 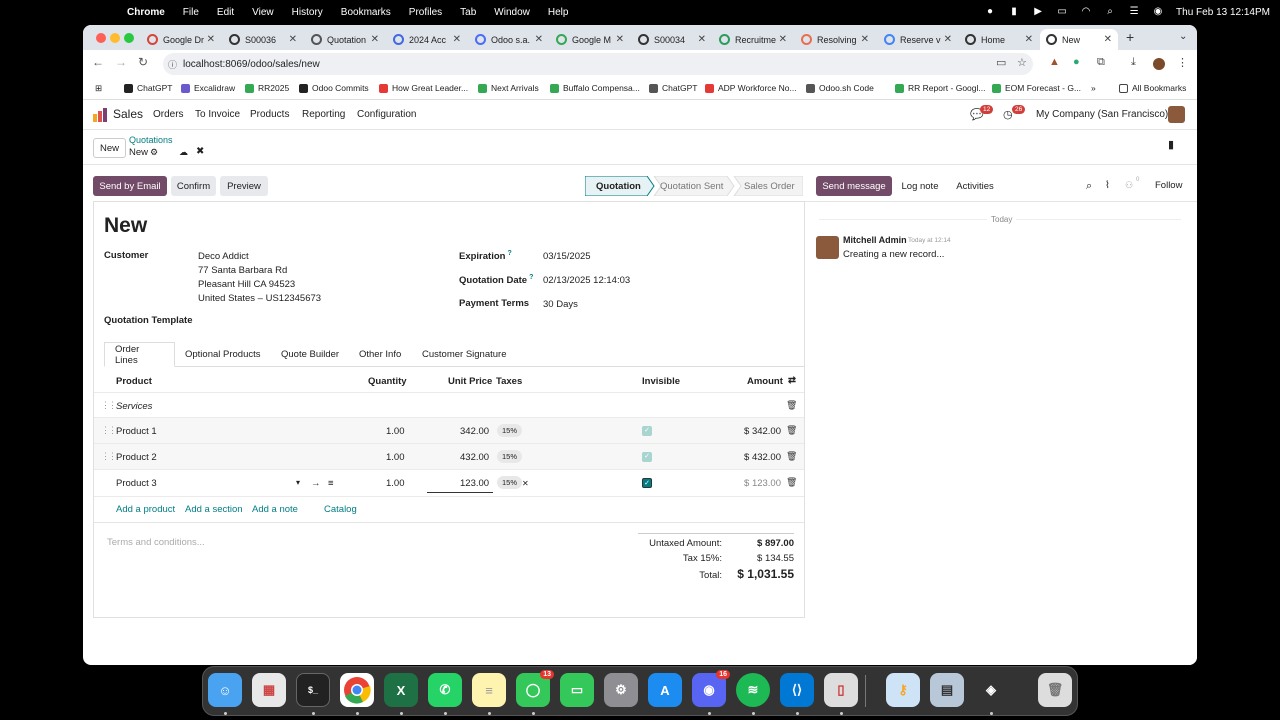 I want to click on activities-button: Activities, so click(x=975, y=186).